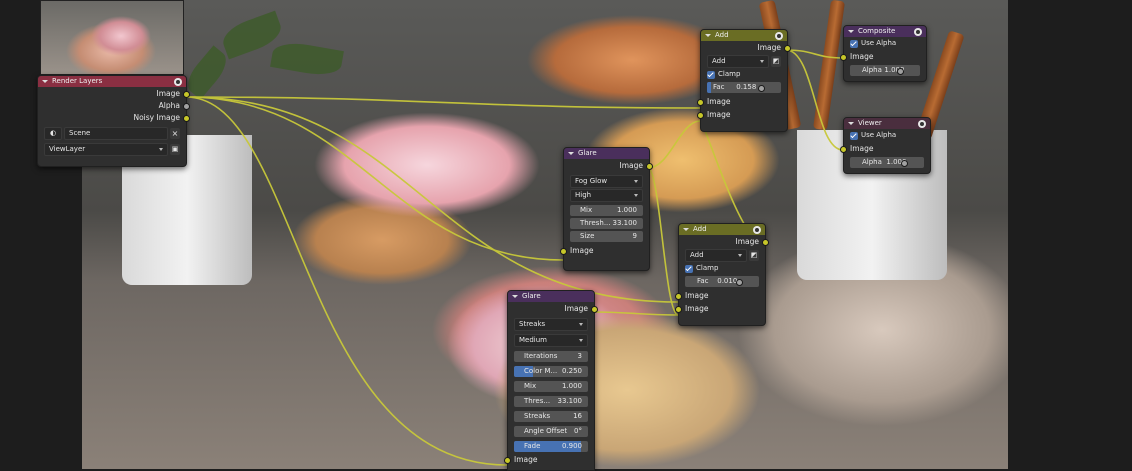  Describe the element at coordinates (870, 123) in the screenshot. I see `node-title: Viewer` at that location.